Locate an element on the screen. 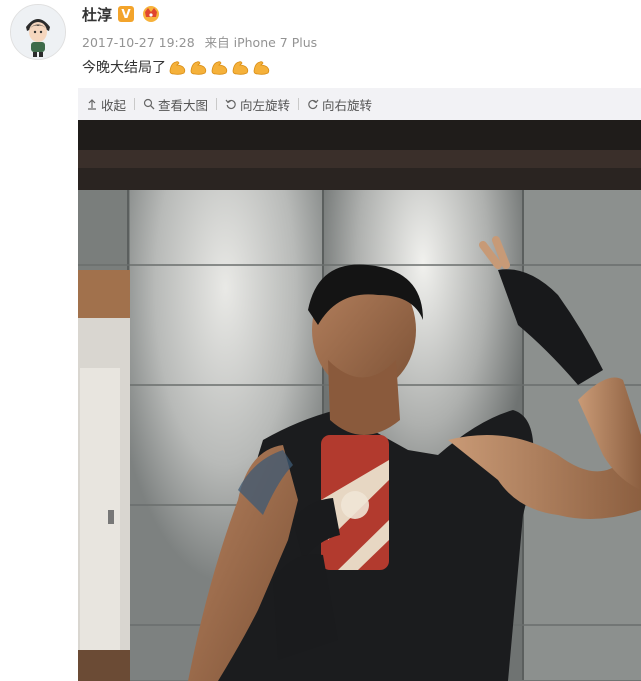  source-device: iPhone 7 Plus is located at coordinates (276, 42).